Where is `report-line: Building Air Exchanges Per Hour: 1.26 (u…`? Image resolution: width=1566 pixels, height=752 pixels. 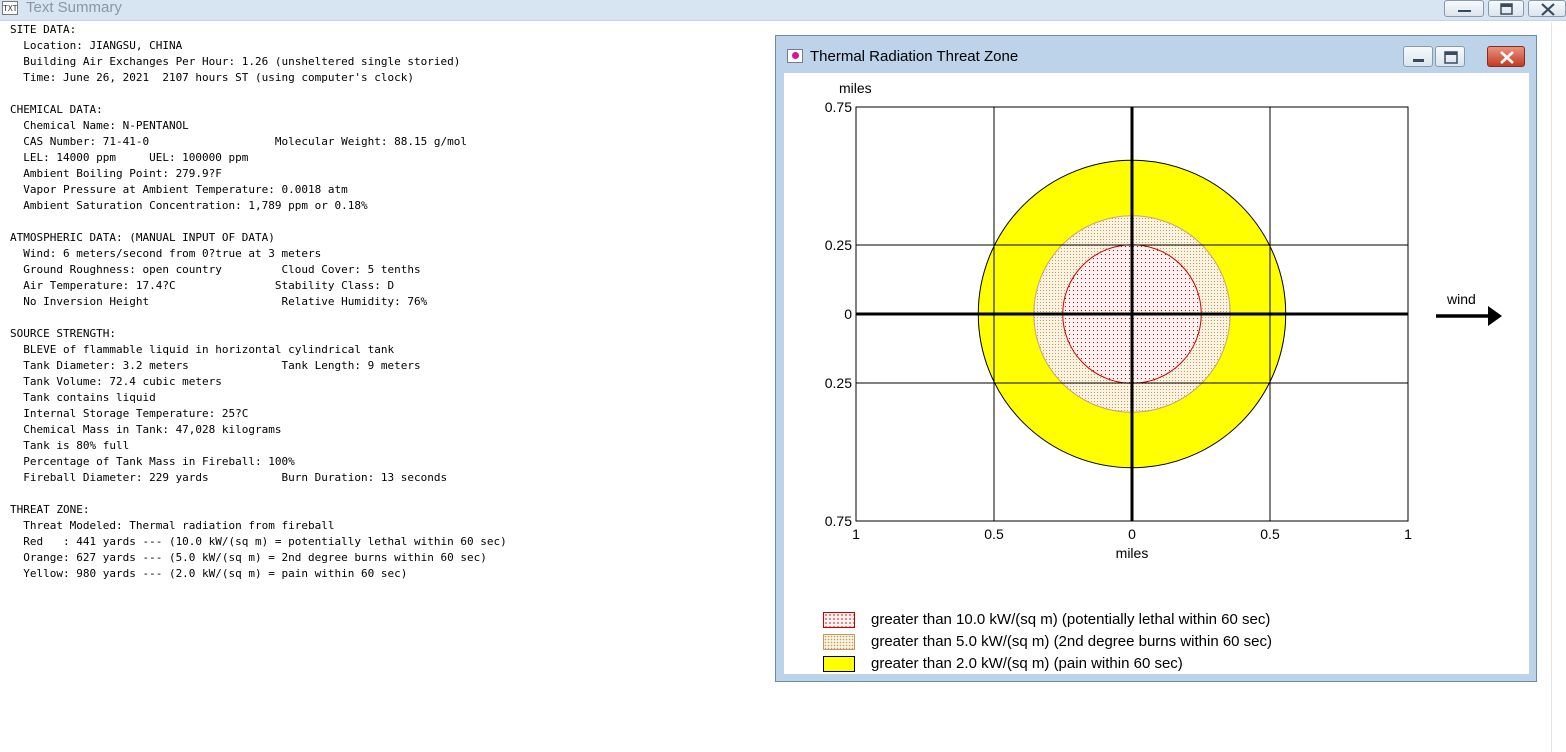
report-line: Building Air Exchanges Per Hour: 1.26 (u… is located at coordinates (235, 61).